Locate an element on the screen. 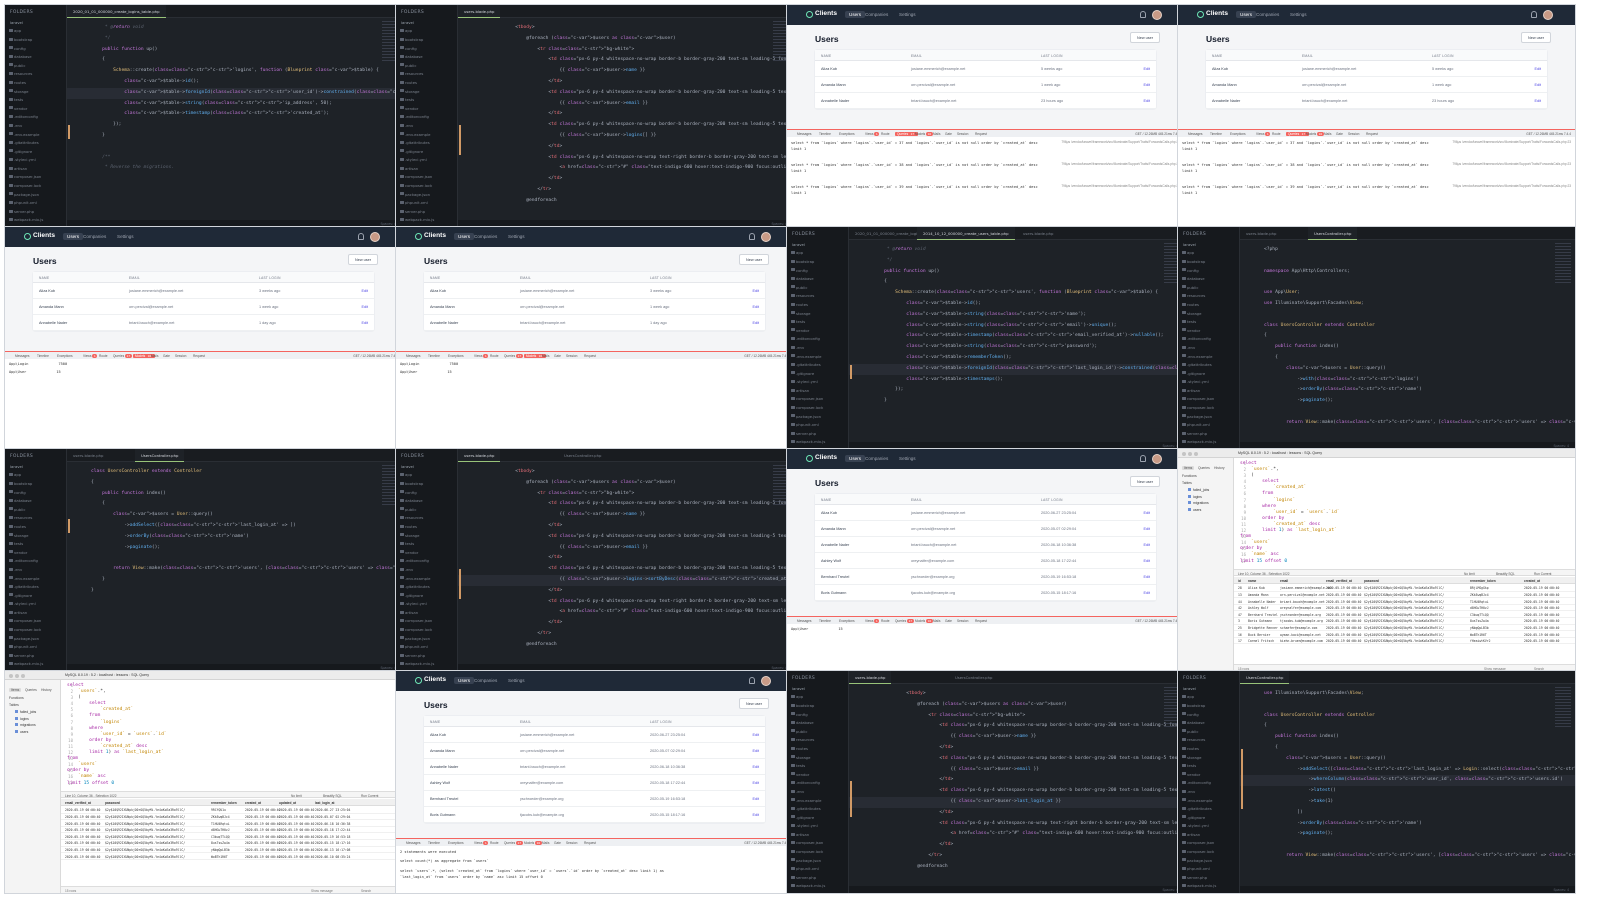 Image resolution: width=1600 pixels, height=906 pixels. sidebar-folder: .env.example is located at coordinates (1208, 356).